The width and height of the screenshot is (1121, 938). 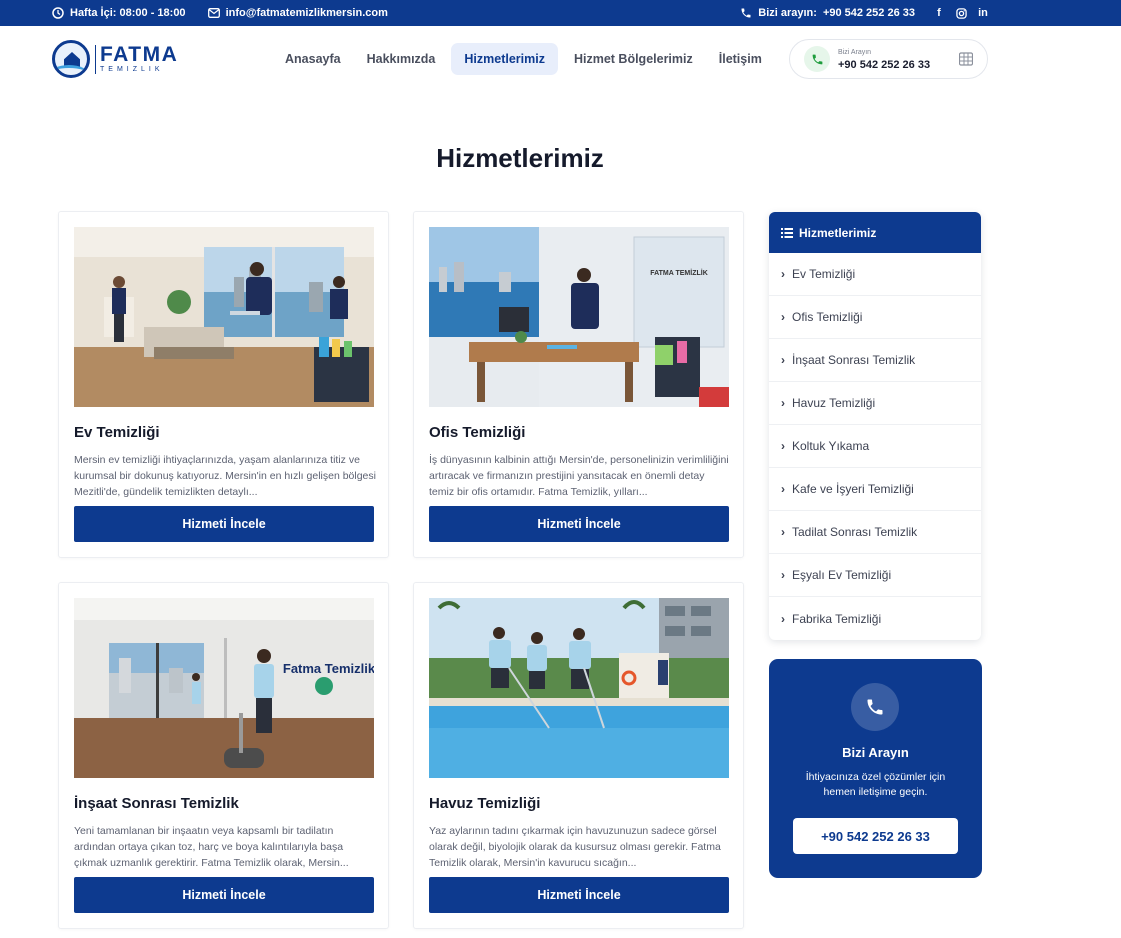 What do you see at coordinates (306, 13) in the screenshot?
I see `email-text: info@fatmatemizlikmersin.com` at bounding box center [306, 13].